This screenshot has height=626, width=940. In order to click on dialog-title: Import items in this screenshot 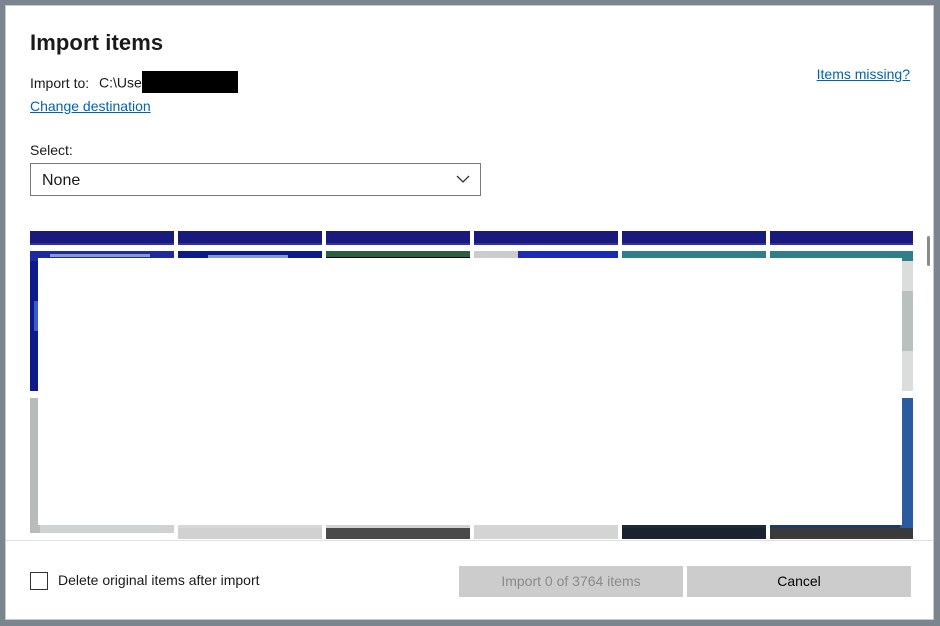, I will do `click(97, 42)`.